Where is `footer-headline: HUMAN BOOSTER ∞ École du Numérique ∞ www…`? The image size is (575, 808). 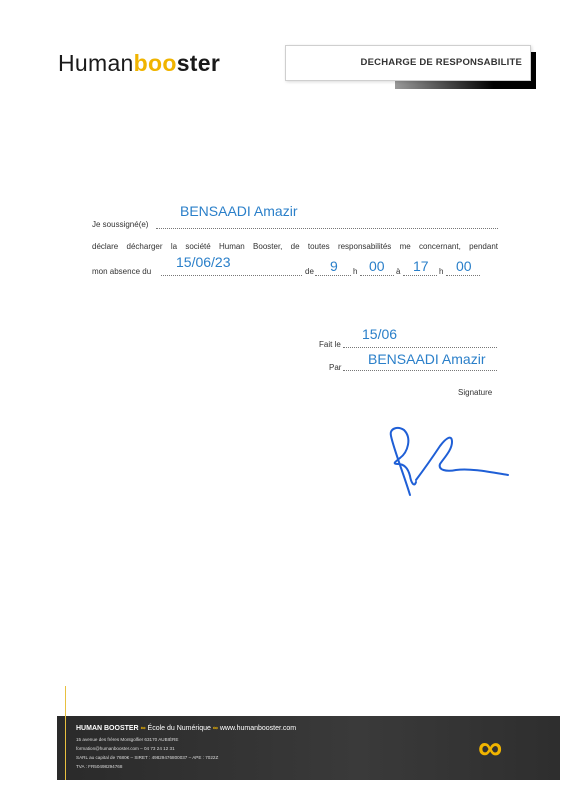
footer-headline: HUMAN BOOSTER ∞ École du Numérique ∞ www… is located at coordinates (186, 728).